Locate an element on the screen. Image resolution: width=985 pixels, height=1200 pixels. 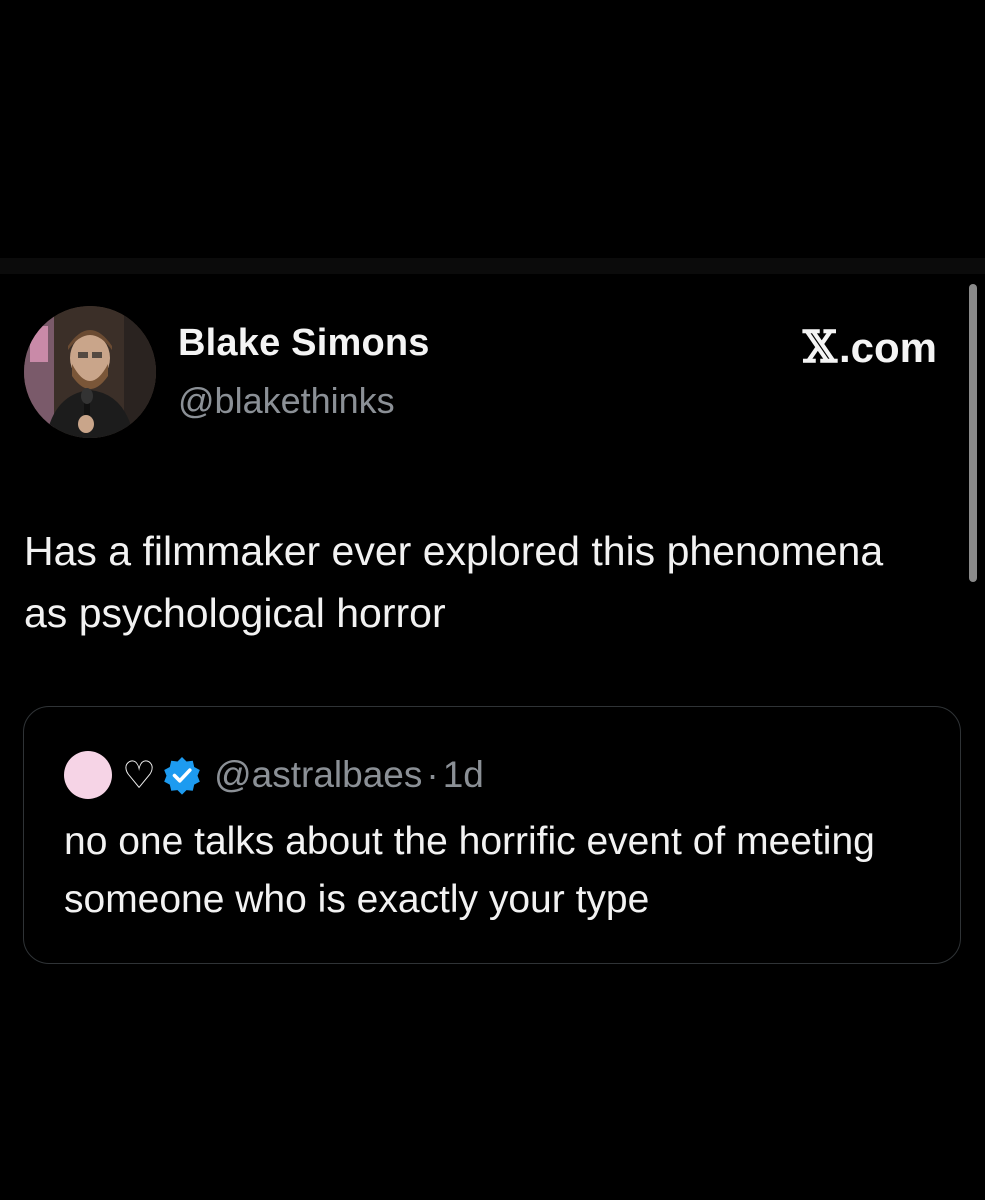
heart-outline-icon: ♡ is located at coordinates (139, 775).